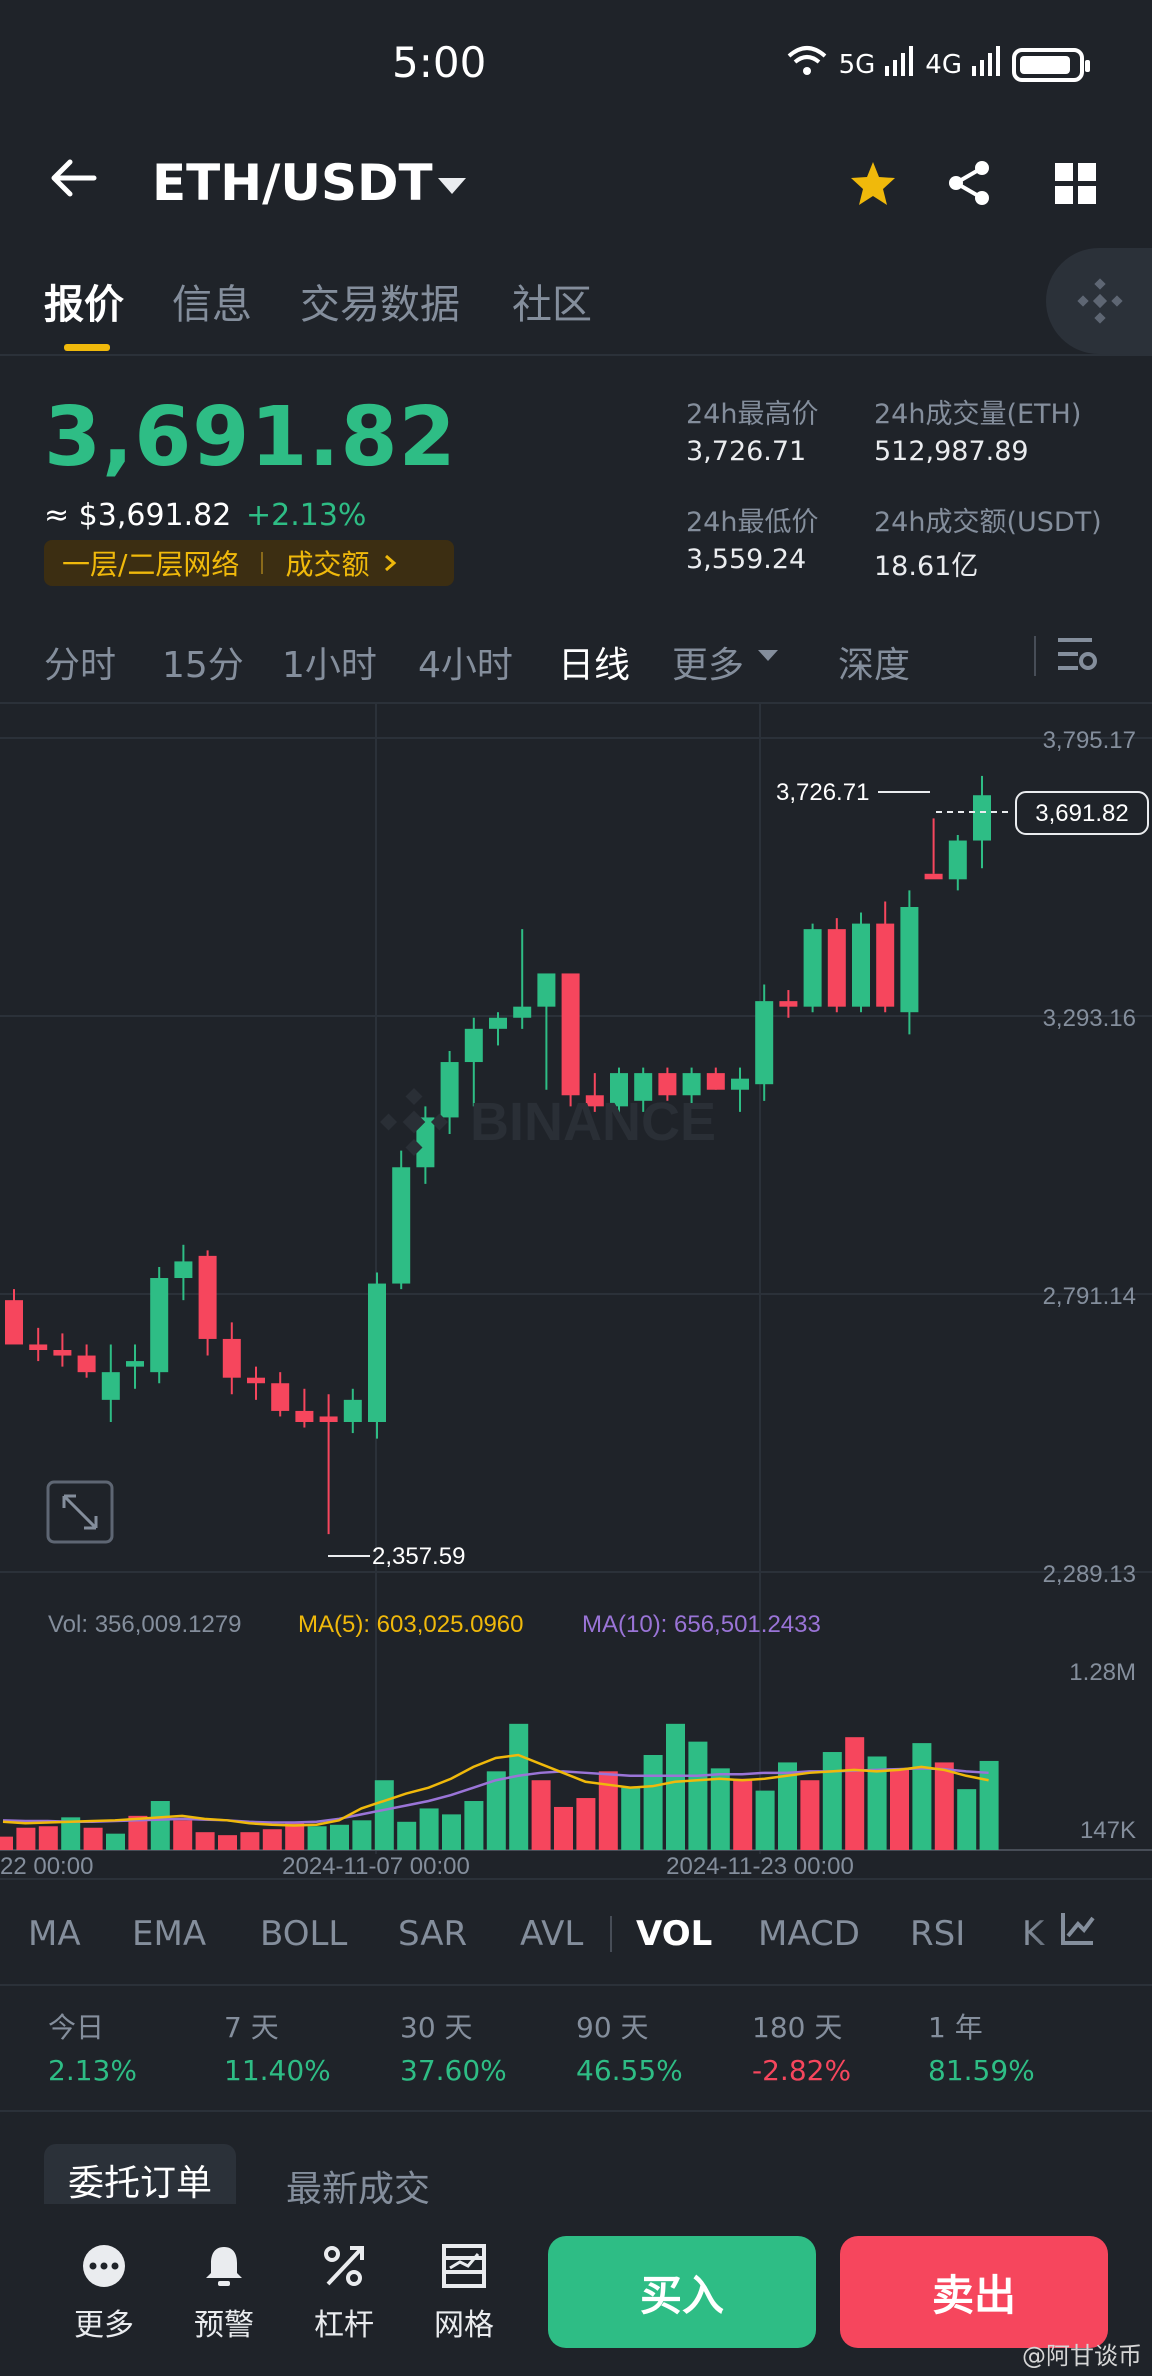  Describe the element at coordinates (1108, 1830) in the screenshot. I see `vol-tick-min: 147K` at that location.